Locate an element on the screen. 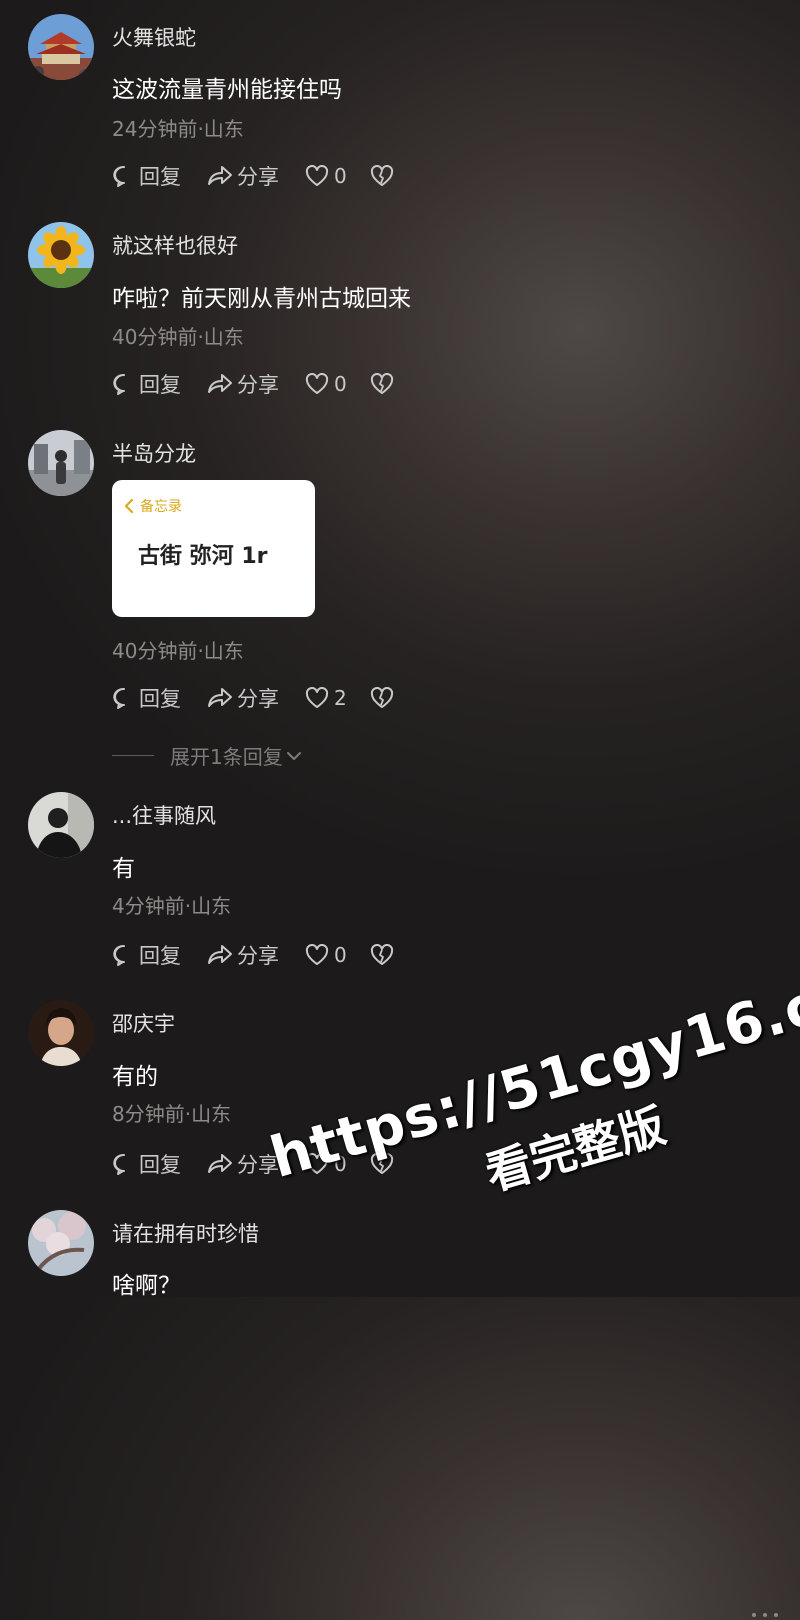 The width and height of the screenshot is (800, 1620). comment-meta: 24分钟前·山东 is located at coordinates (178, 129).